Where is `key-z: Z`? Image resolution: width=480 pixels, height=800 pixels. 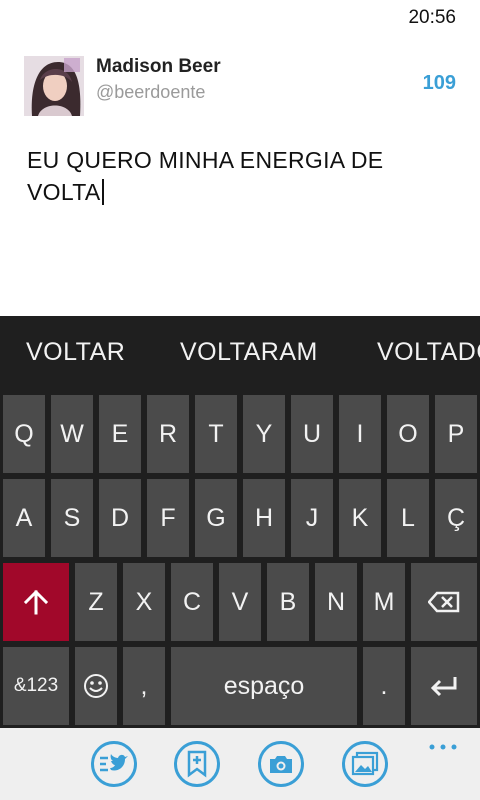
key-z: Z is located at coordinates (96, 602).